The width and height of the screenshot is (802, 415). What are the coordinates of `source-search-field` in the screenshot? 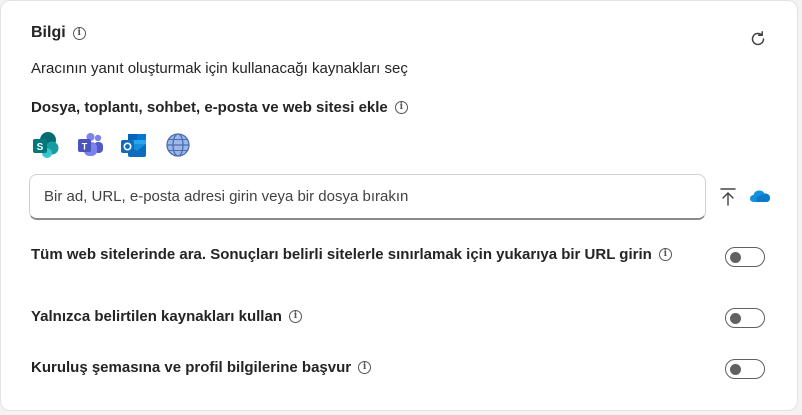 It's located at (367, 197).